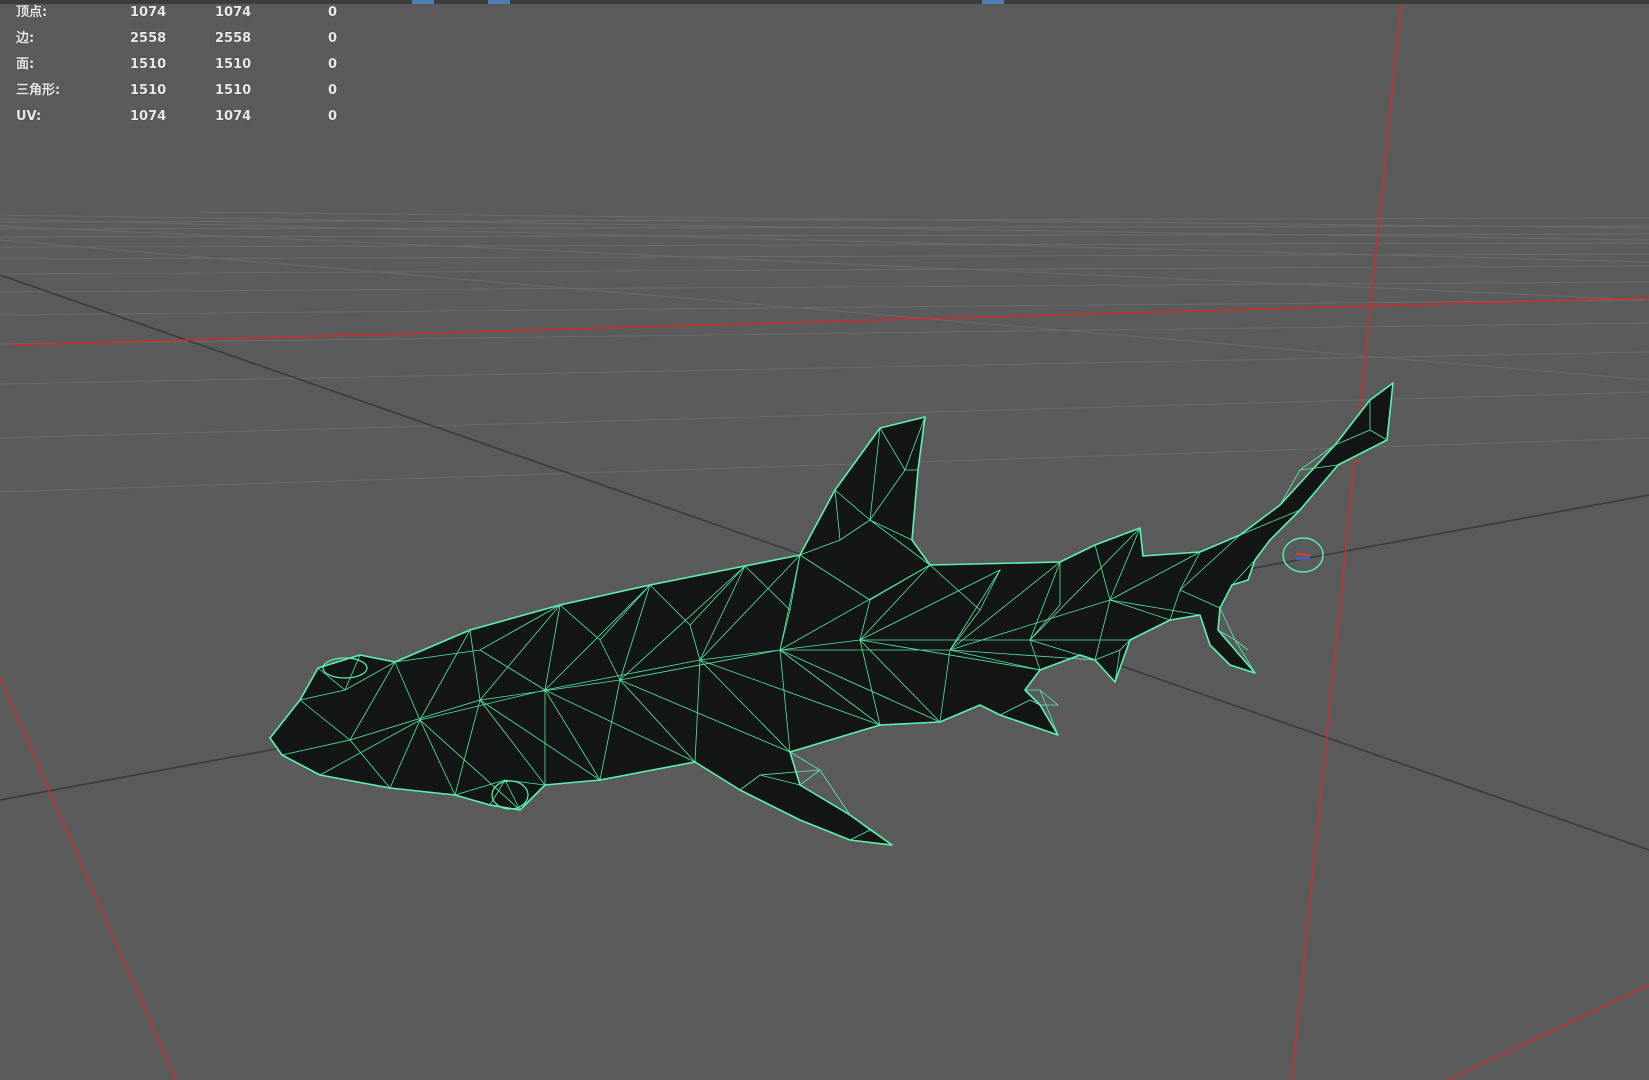  I want to click on hud-label: 面:, so click(25, 64).